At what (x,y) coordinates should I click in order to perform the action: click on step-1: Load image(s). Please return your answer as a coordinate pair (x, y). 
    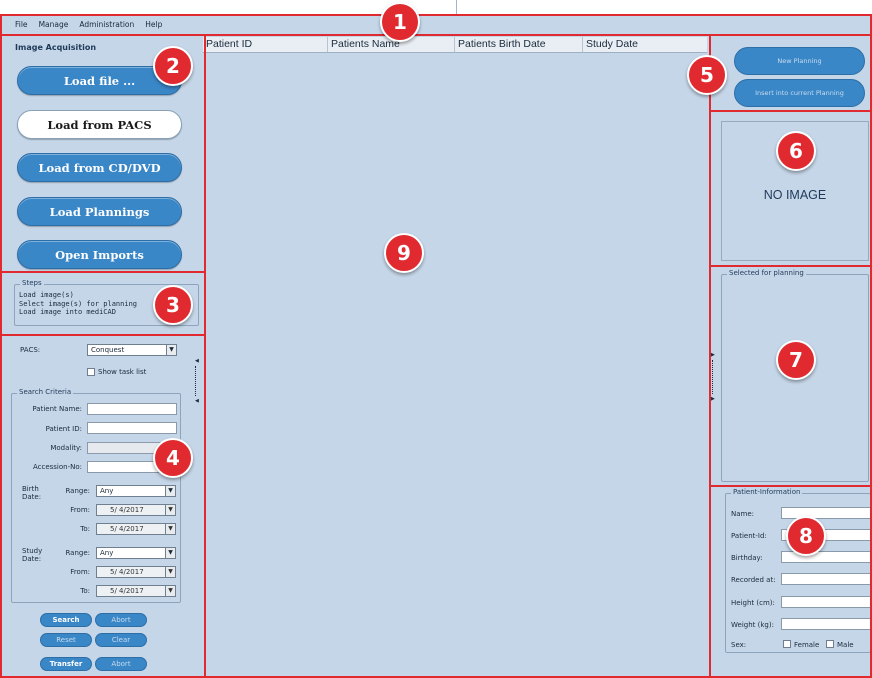
    Looking at the image, I should click on (46, 295).